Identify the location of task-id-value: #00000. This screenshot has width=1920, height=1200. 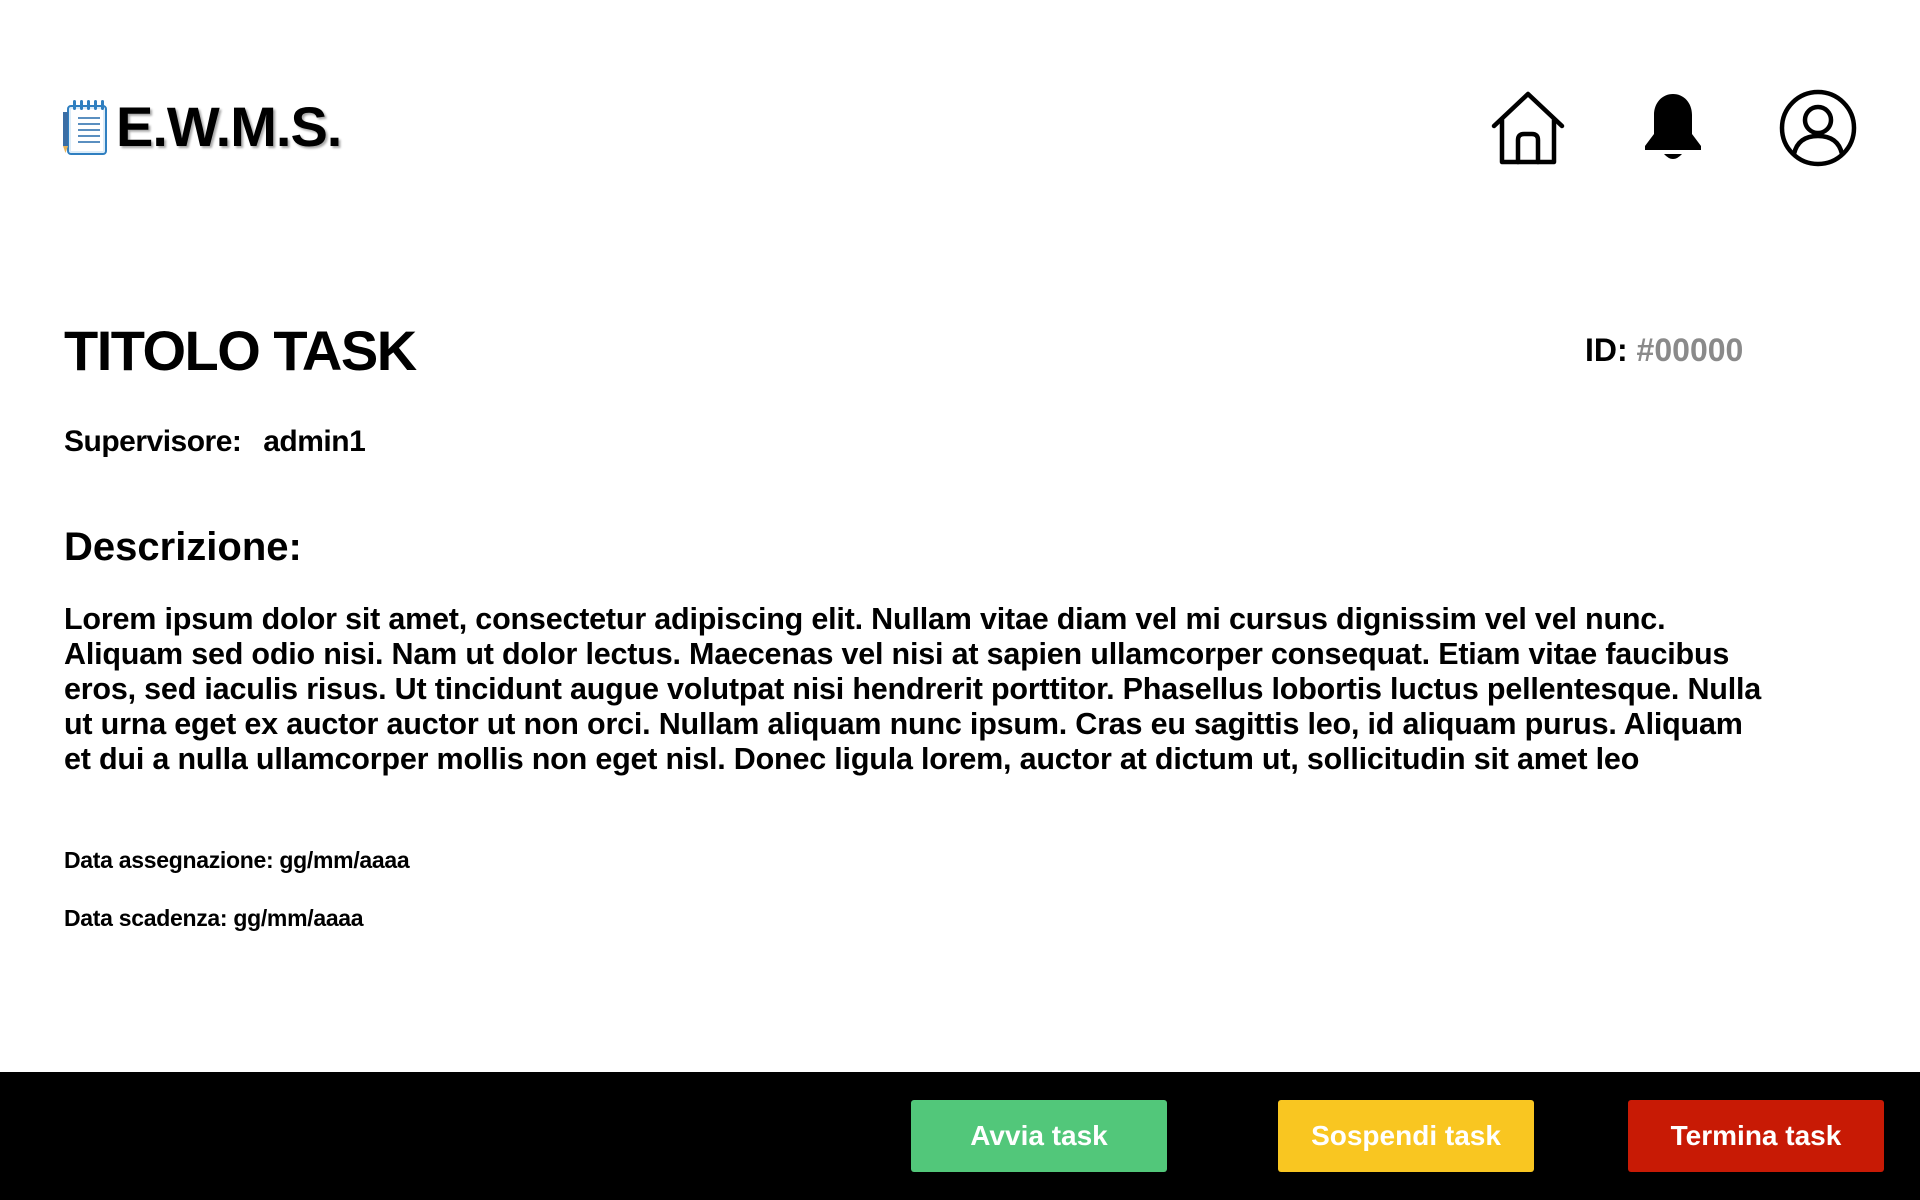
(1690, 350).